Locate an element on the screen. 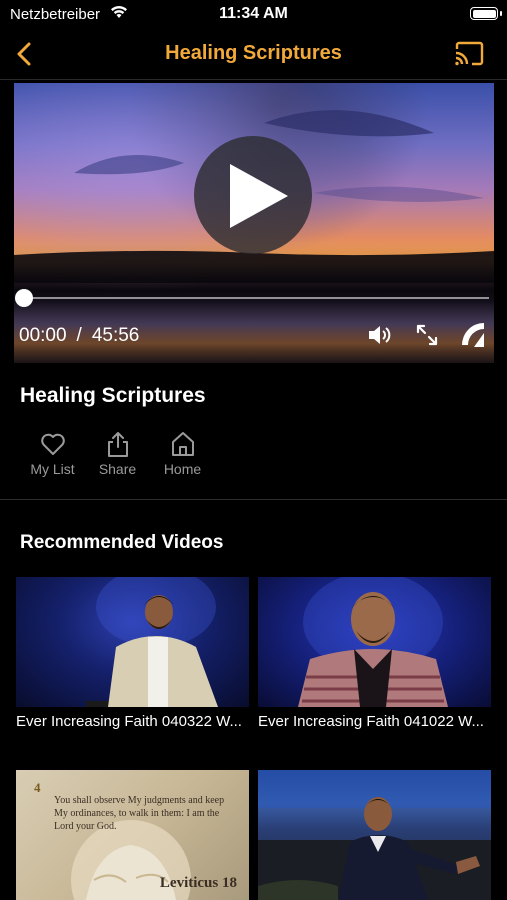  verse-number: 4 is located at coordinates (37, 787).